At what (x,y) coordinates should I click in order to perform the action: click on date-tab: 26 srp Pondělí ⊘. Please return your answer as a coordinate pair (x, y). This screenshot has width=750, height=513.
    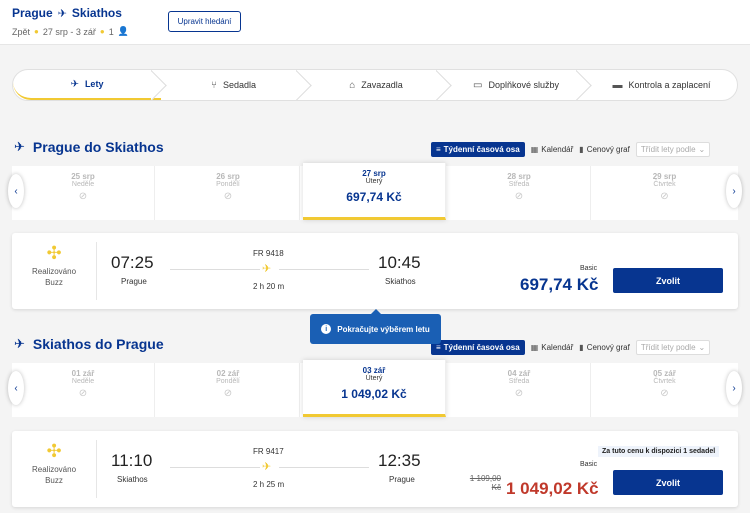
    Looking at the image, I should click on (228, 193).